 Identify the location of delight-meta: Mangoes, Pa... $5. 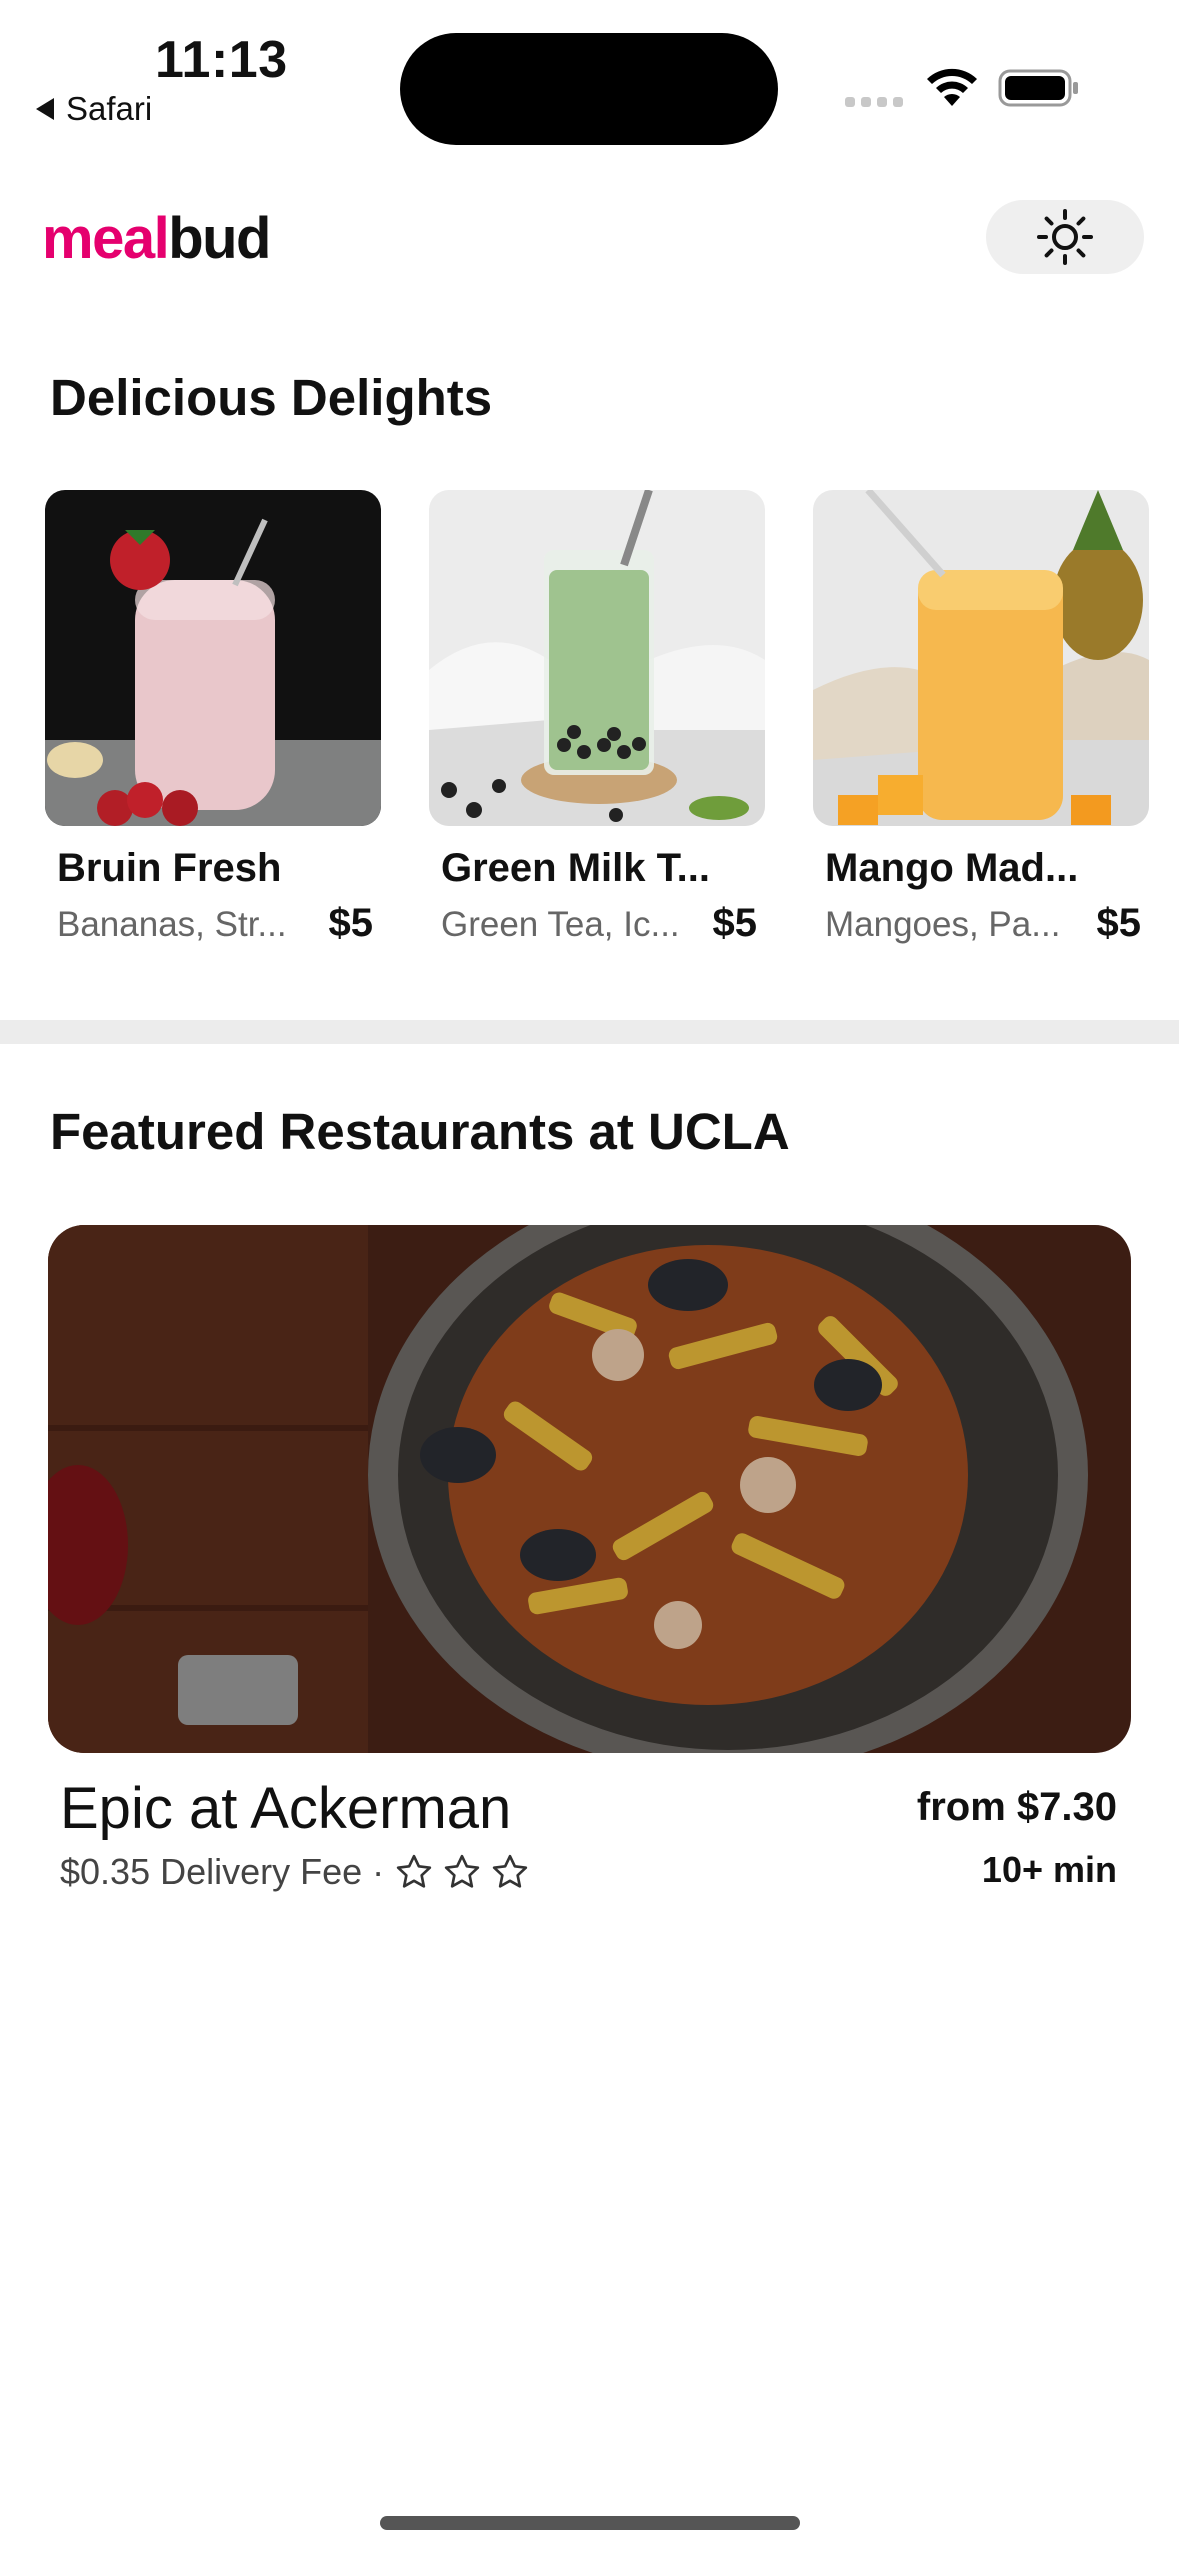
(983, 923).